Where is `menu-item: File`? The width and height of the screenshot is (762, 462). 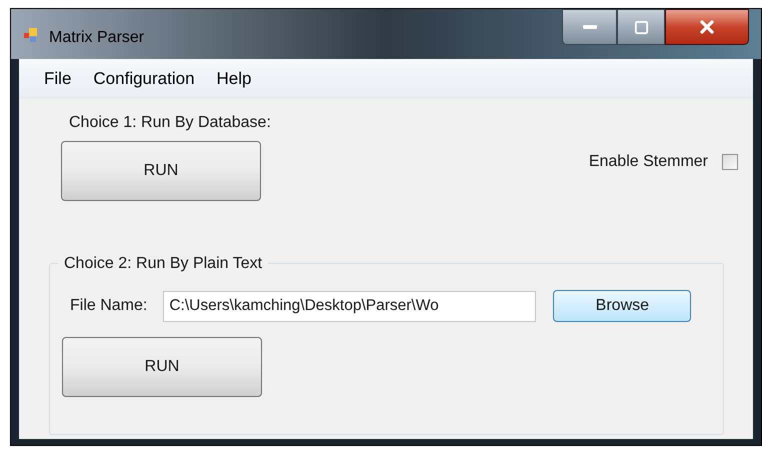 menu-item: File is located at coordinates (58, 79).